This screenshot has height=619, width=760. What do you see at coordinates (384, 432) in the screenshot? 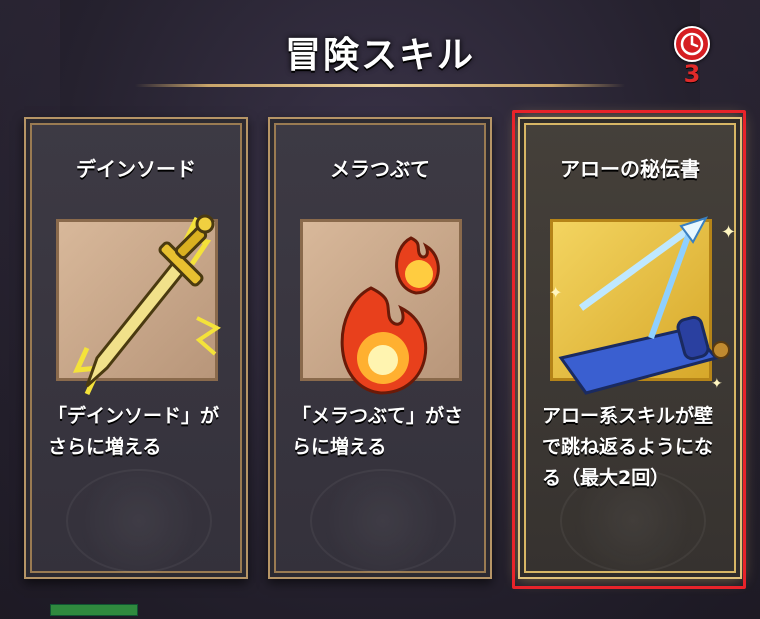
I see `skill-description: 「メラつぶて」がさ らに増える` at bounding box center [384, 432].